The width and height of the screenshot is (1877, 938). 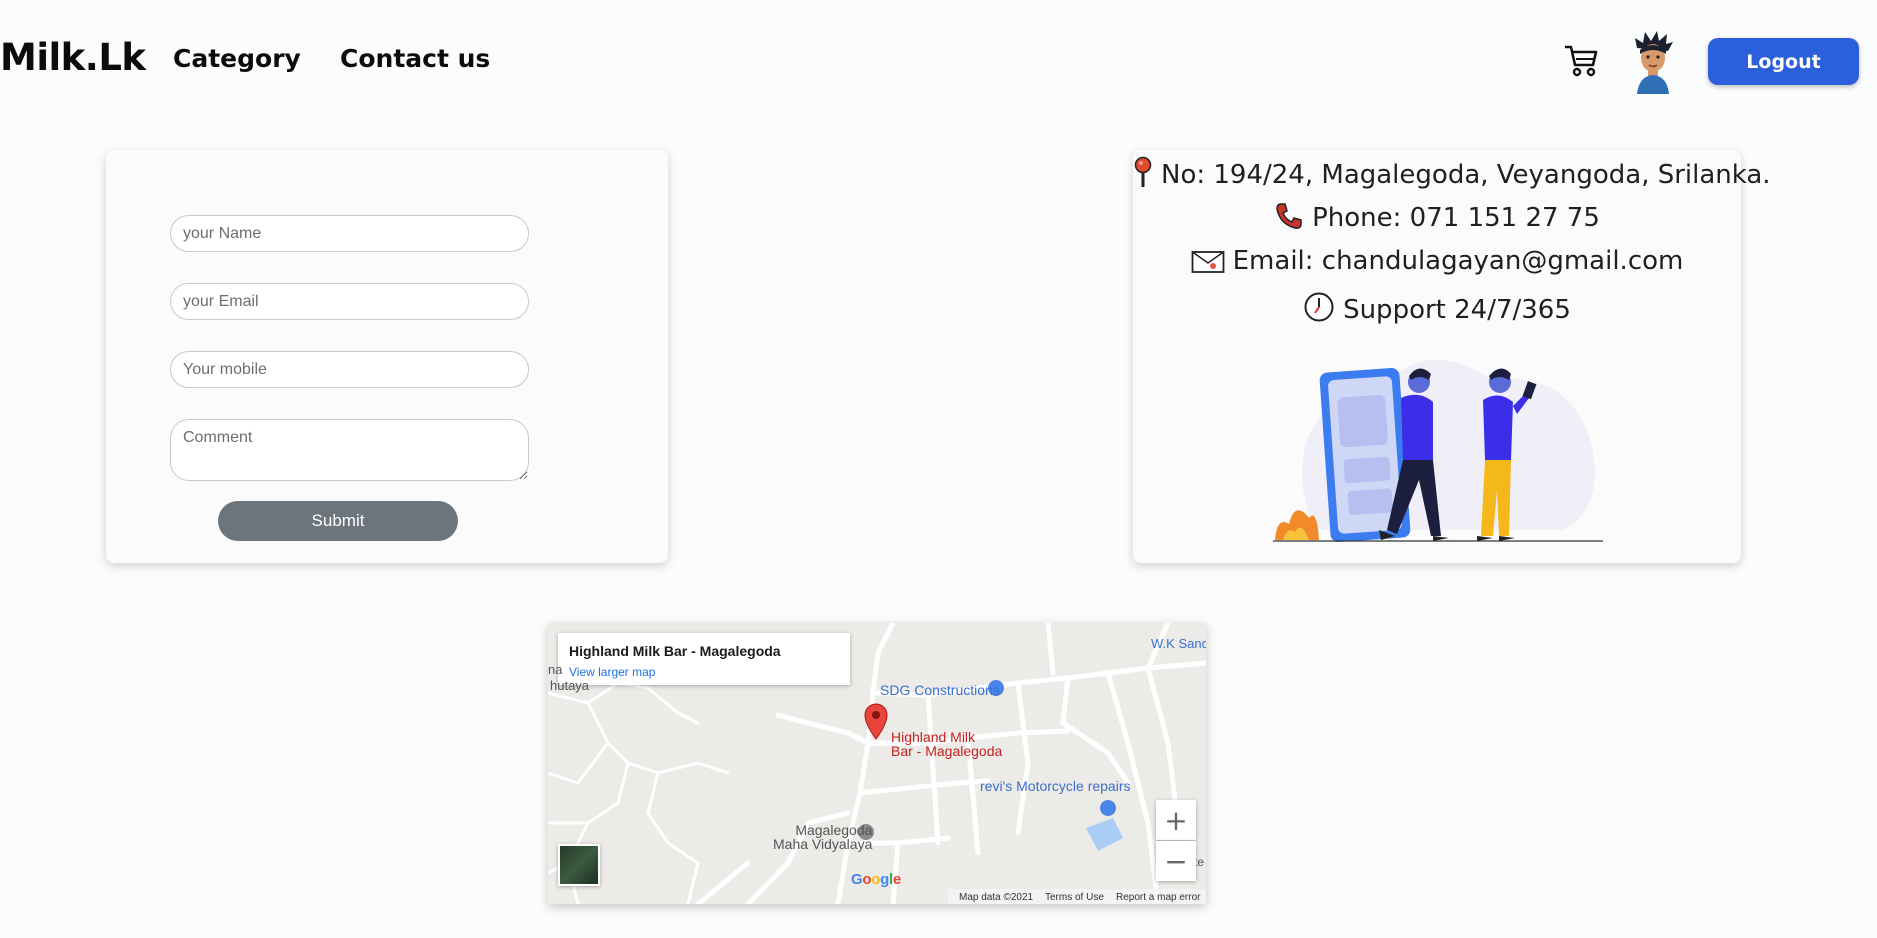 I want to click on pin-icon, so click(x=1143, y=171).